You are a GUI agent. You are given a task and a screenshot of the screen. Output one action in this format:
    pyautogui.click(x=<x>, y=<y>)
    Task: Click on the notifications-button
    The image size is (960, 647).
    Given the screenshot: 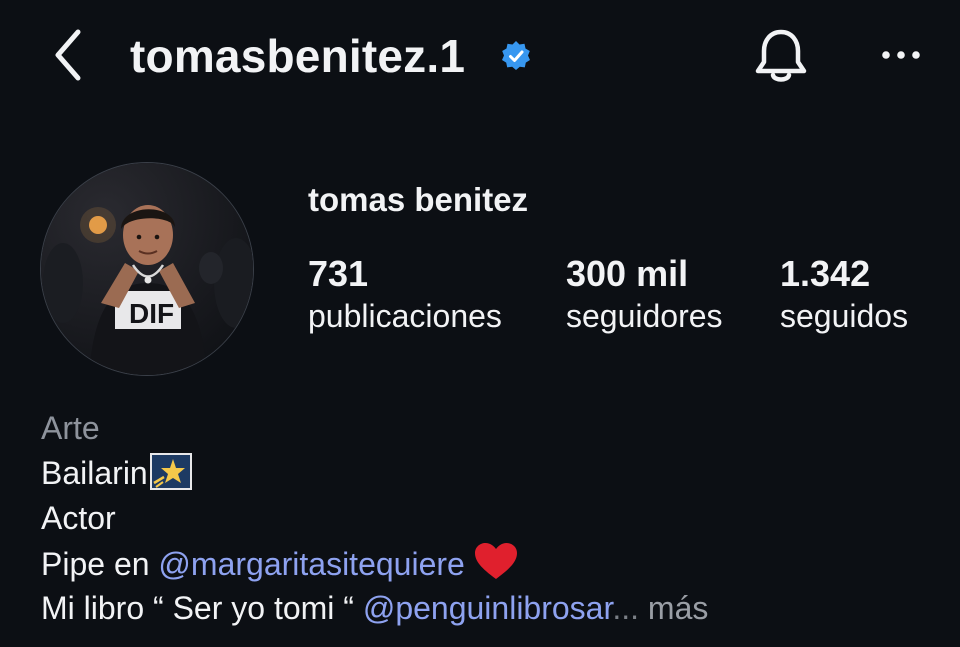 What is the action you would take?
    pyautogui.click(x=781, y=56)
    